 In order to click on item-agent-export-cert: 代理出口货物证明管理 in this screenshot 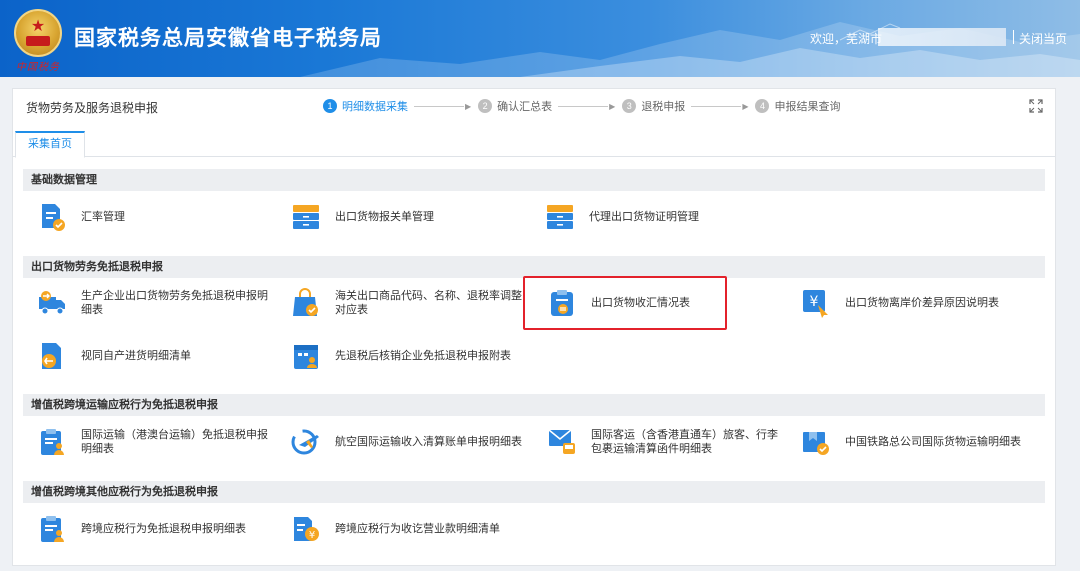, I will do `click(622, 217)`.